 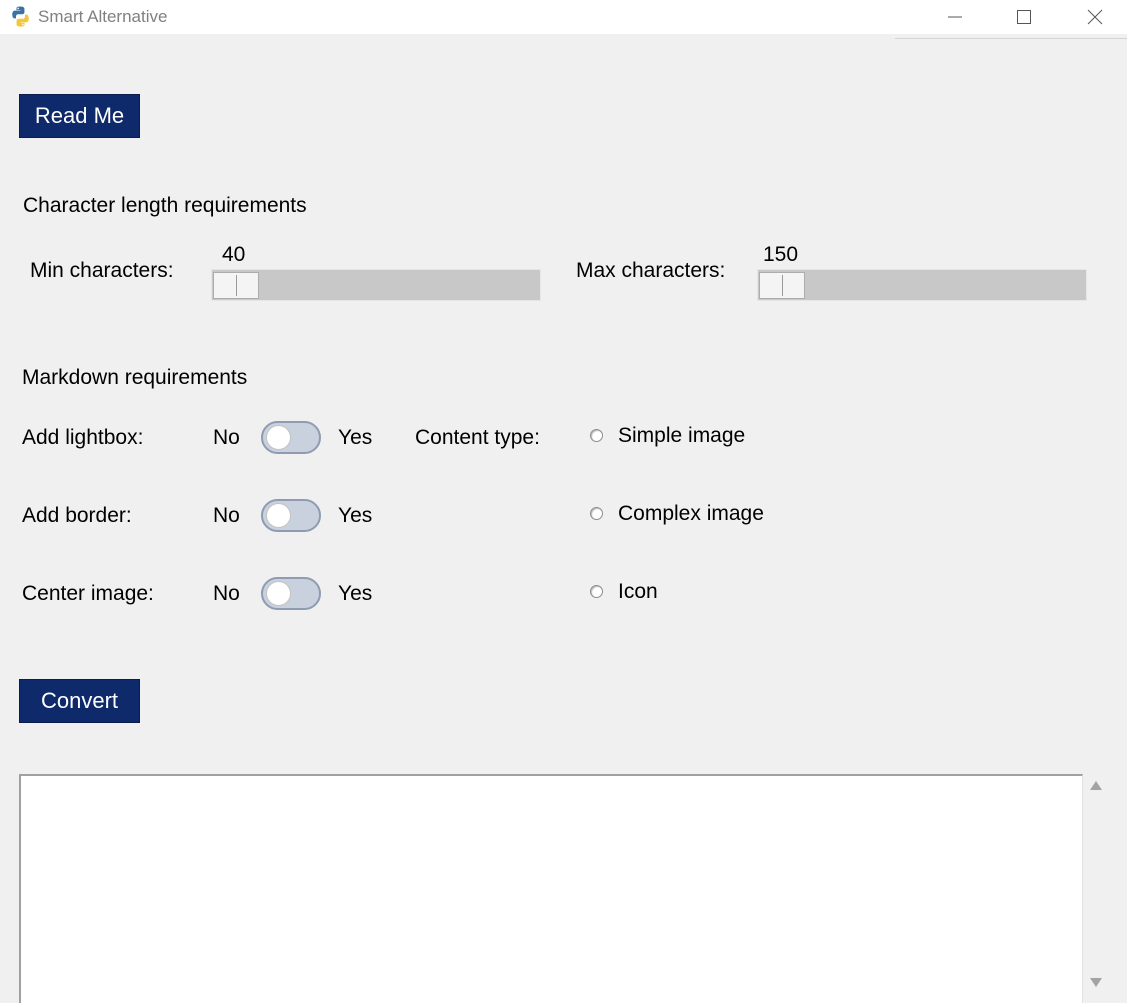 I want to click on simple-image-radio-label: Simple image, so click(x=681, y=436).